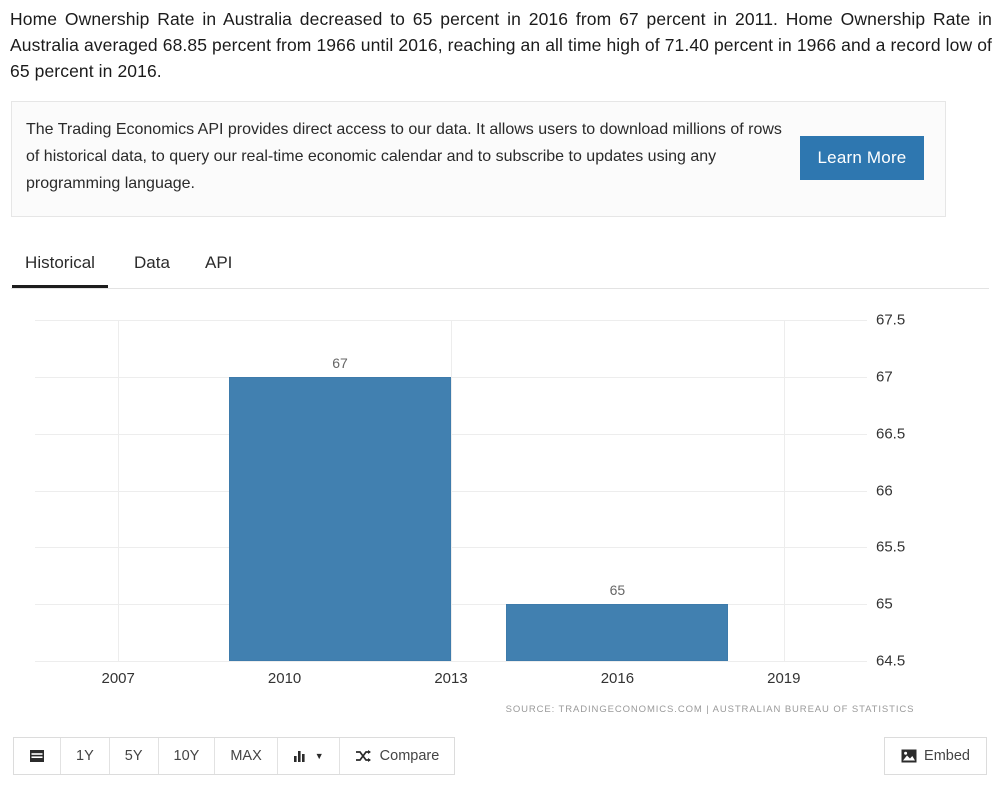 The width and height of the screenshot is (1000, 802). Describe the element at coordinates (134, 756) in the screenshot. I see `range-5y-button: 5Y` at that location.